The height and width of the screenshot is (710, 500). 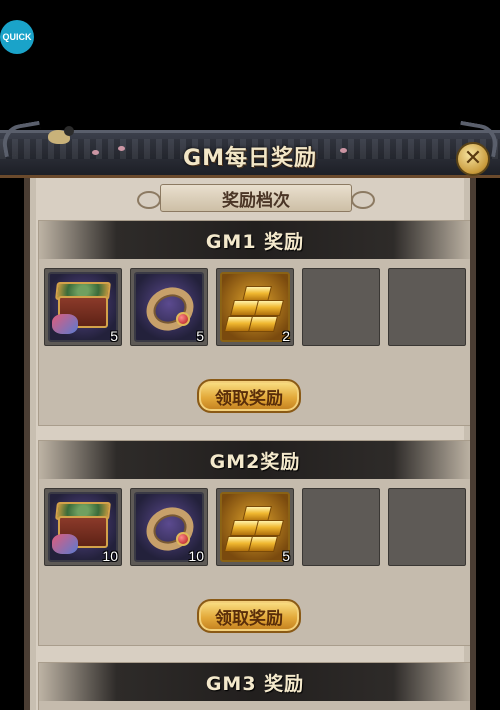 I want to click on tier-title: GM3 奖励, so click(x=255, y=683).